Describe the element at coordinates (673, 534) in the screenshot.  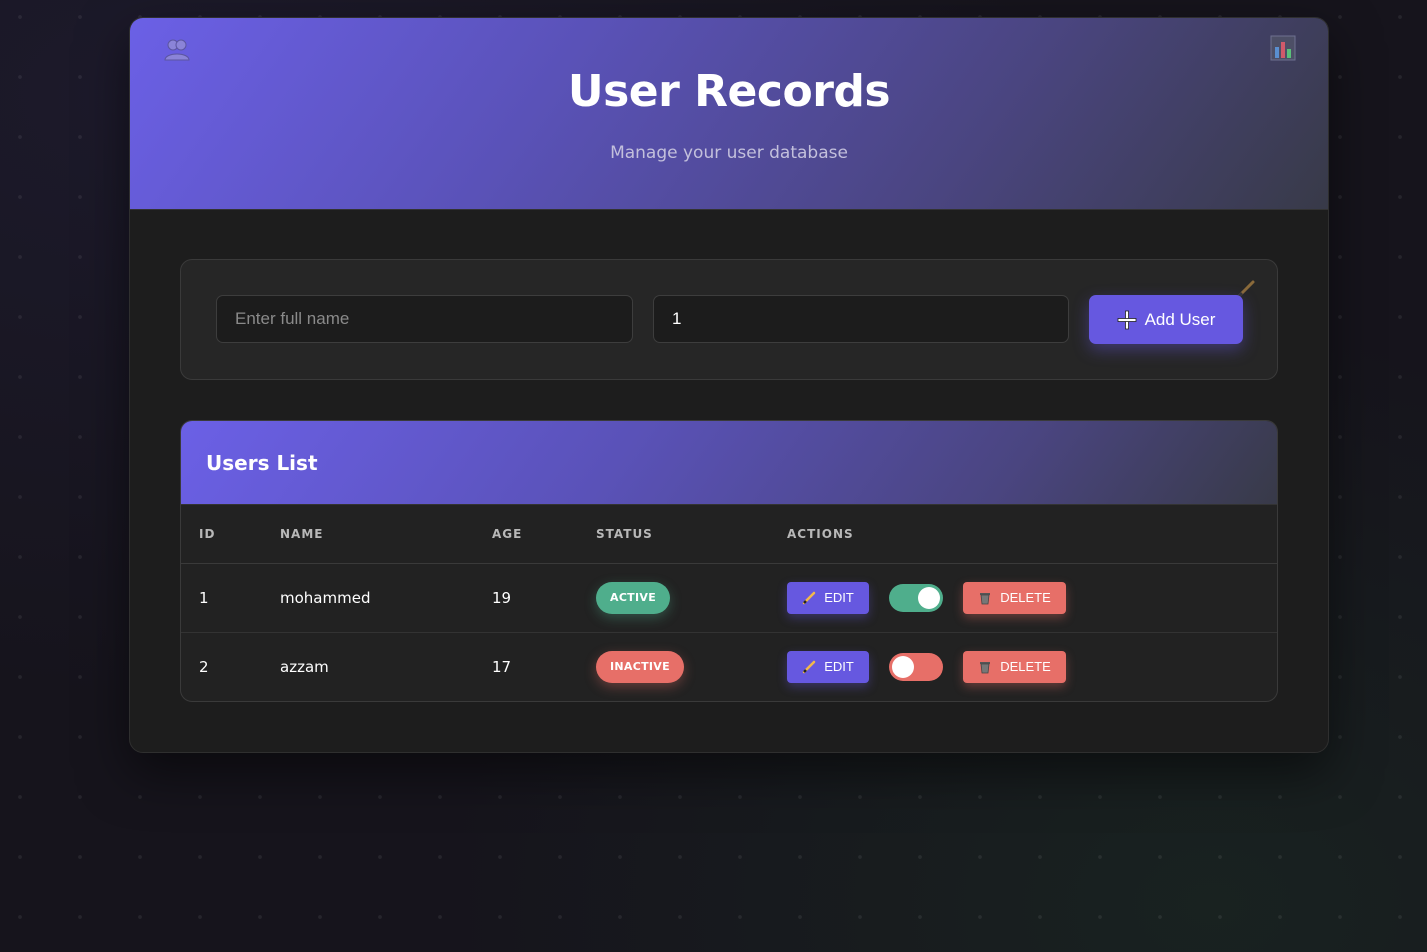
I see `column-header-status: STATUS` at that location.